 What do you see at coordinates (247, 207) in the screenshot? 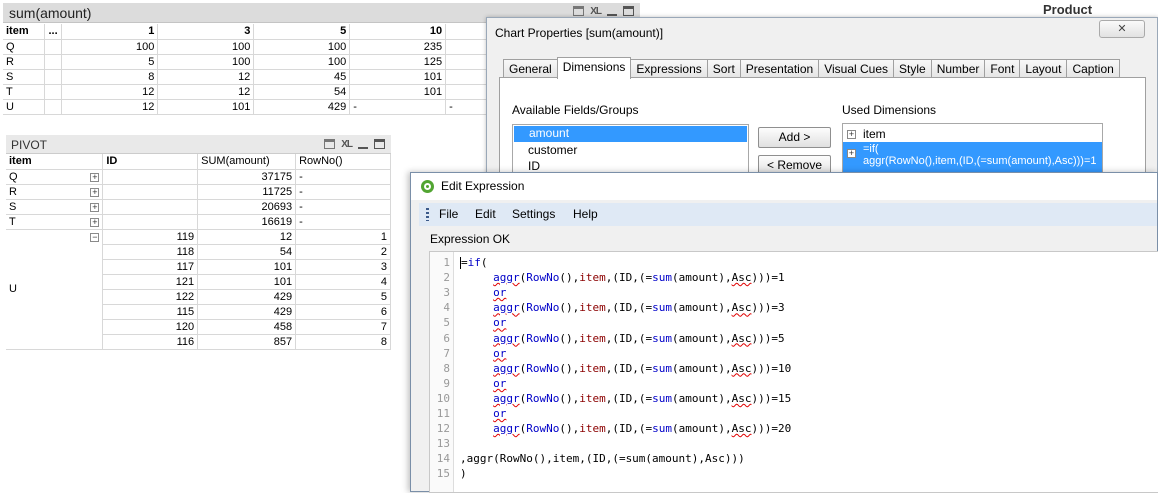
I see `table-cell: 20693` at bounding box center [247, 207].